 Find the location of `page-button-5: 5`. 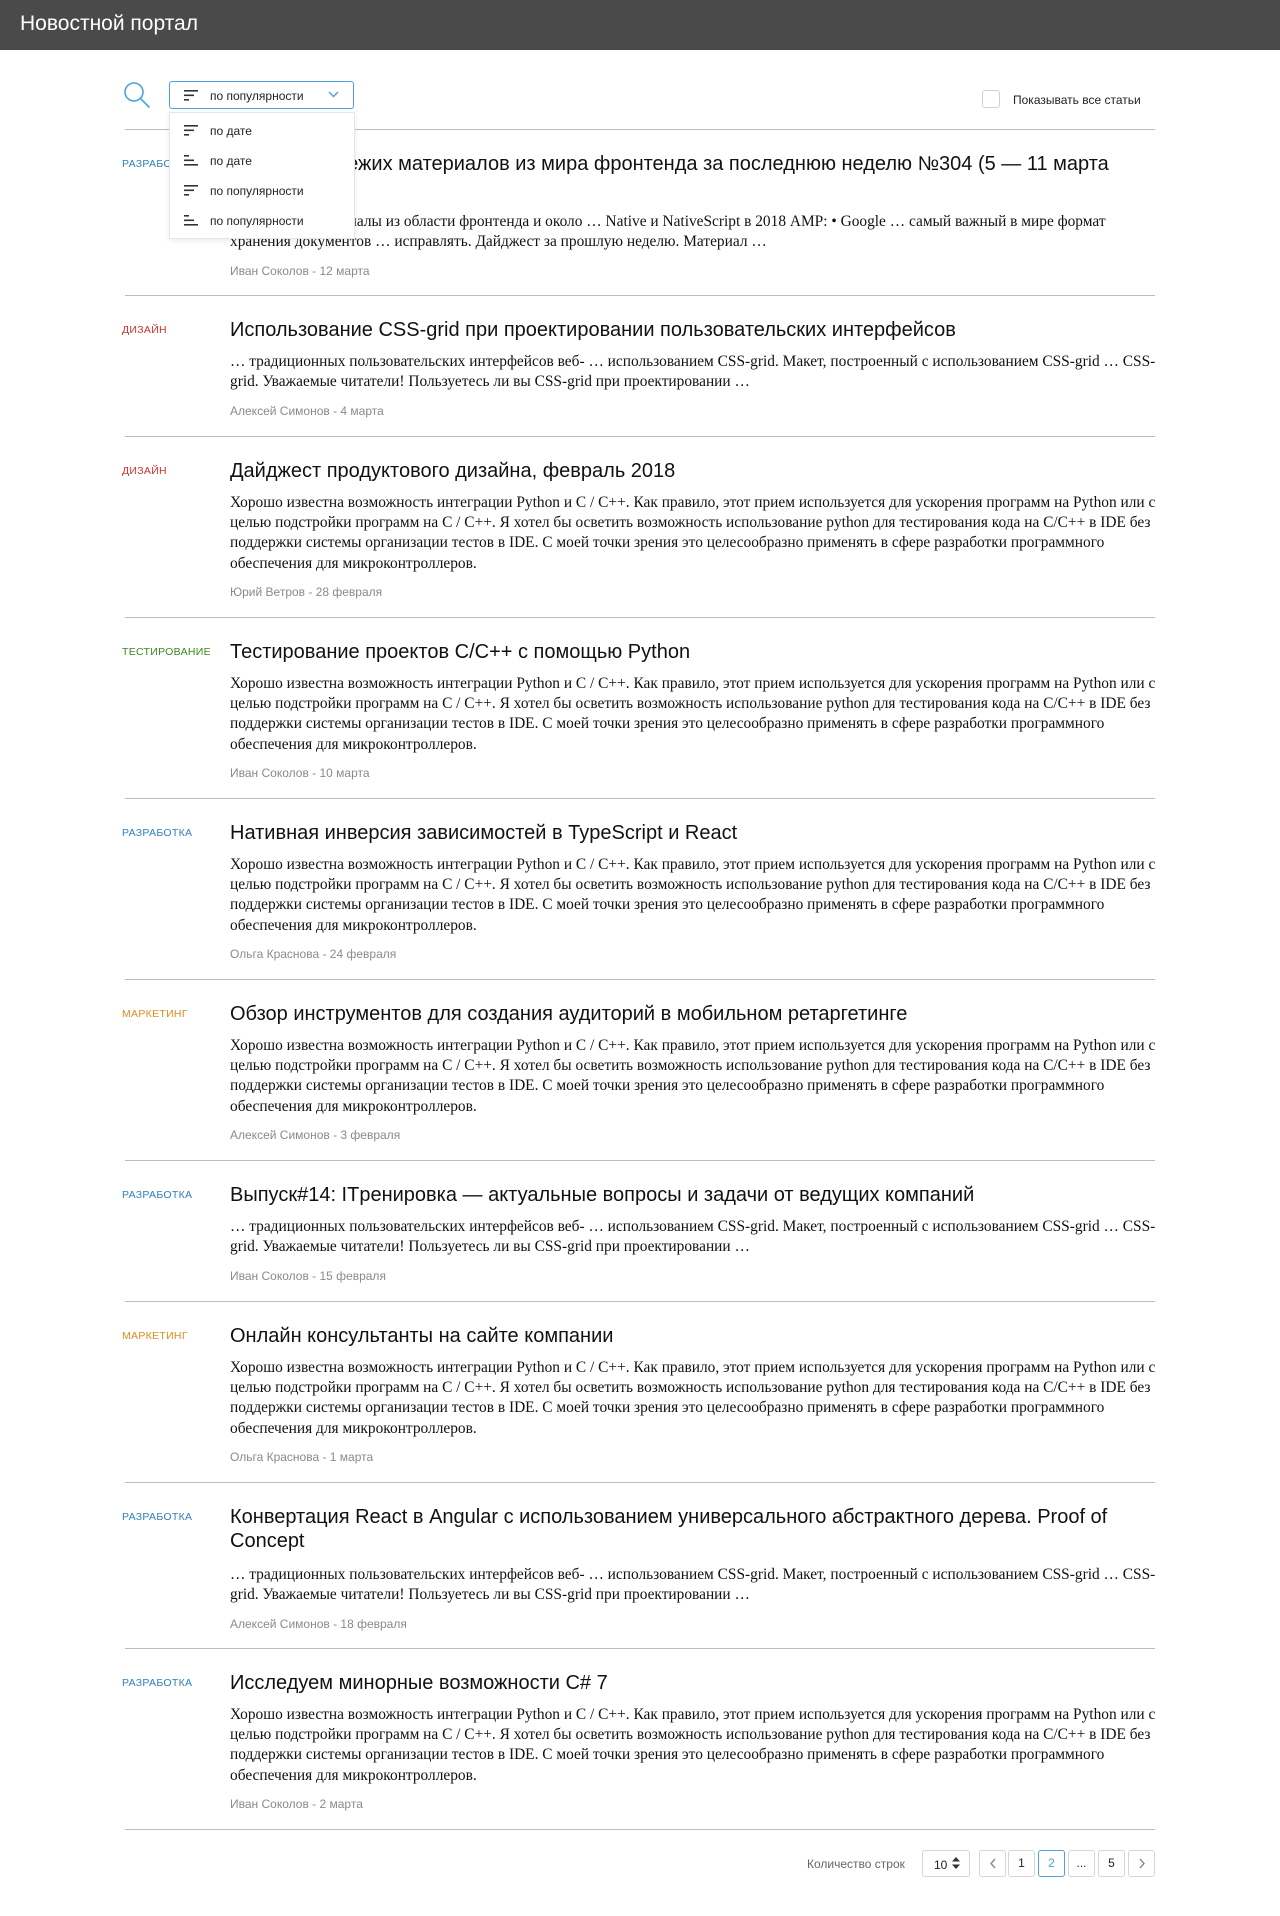

page-button-5: 5 is located at coordinates (1111, 1863).